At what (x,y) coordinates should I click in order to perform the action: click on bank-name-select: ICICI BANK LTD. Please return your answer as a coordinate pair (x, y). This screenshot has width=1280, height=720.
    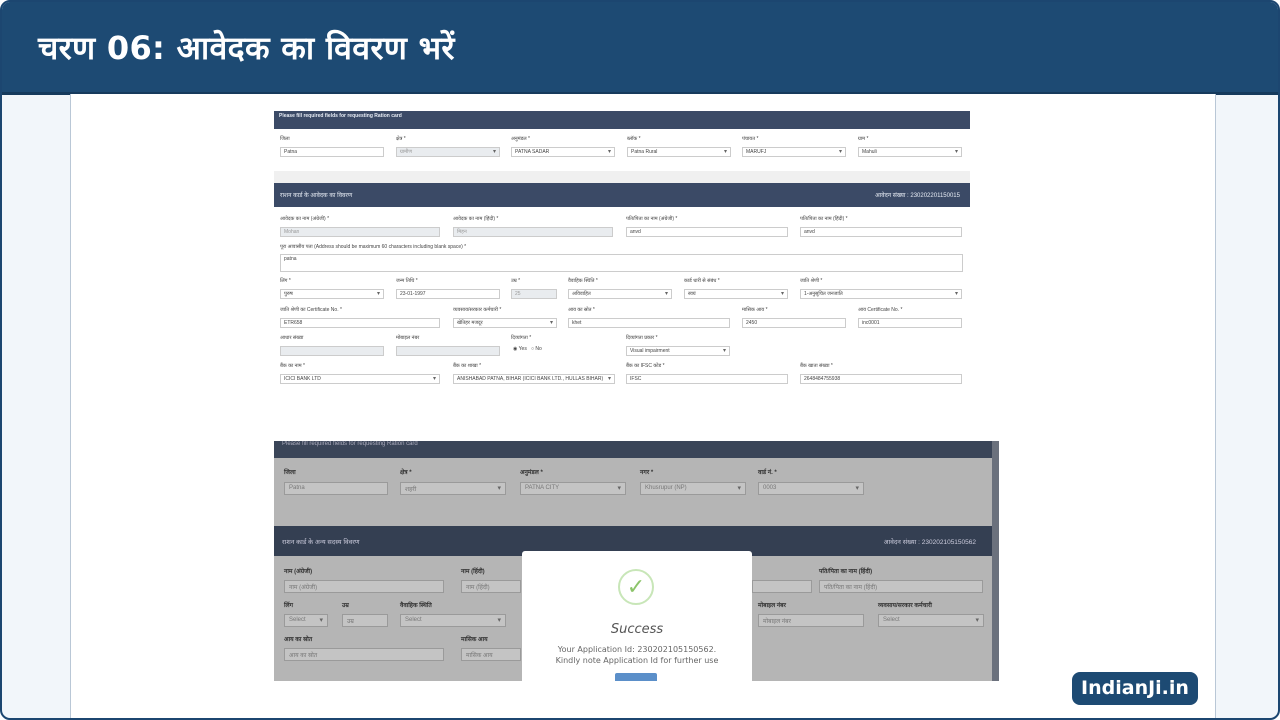
    Looking at the image, I should click on (360, 379).